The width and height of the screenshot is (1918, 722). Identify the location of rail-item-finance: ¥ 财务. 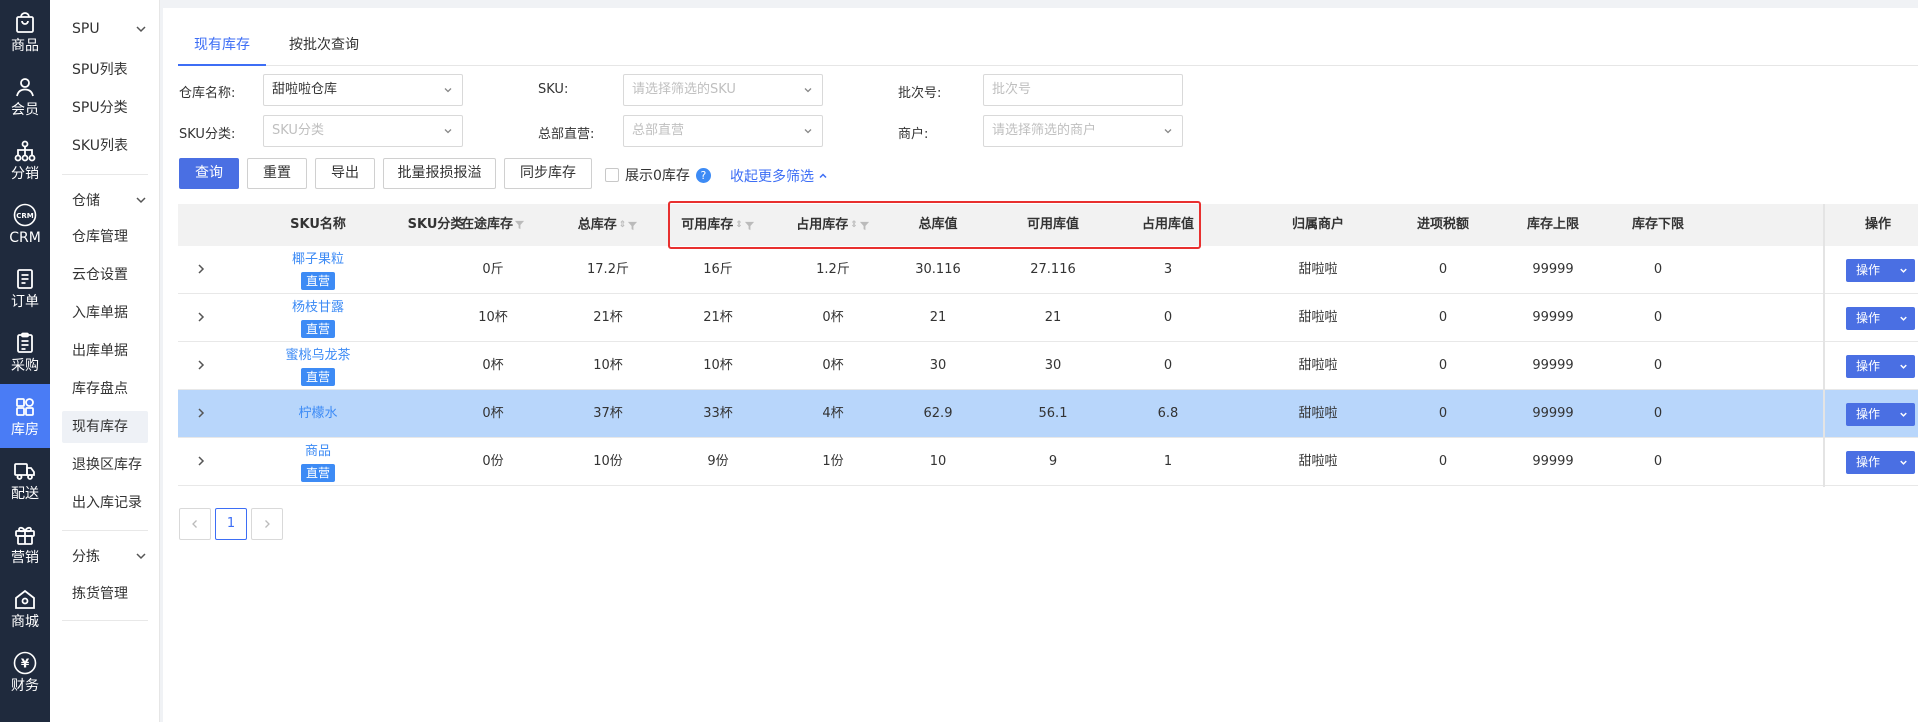
(25, 672).